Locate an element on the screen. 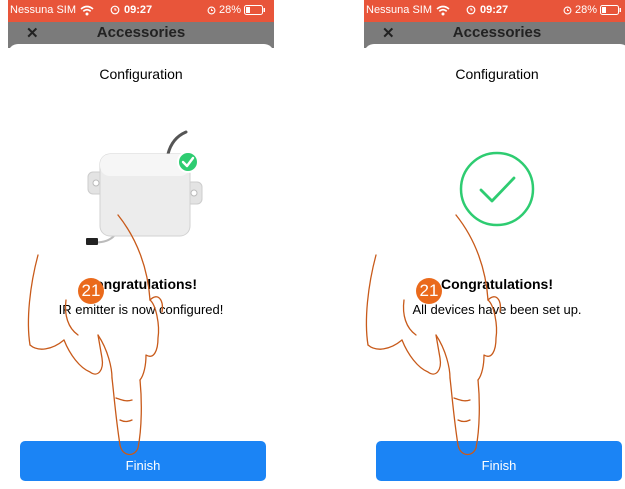  success-message: IR emitter is now configured! is located at coordinates (141, 309).